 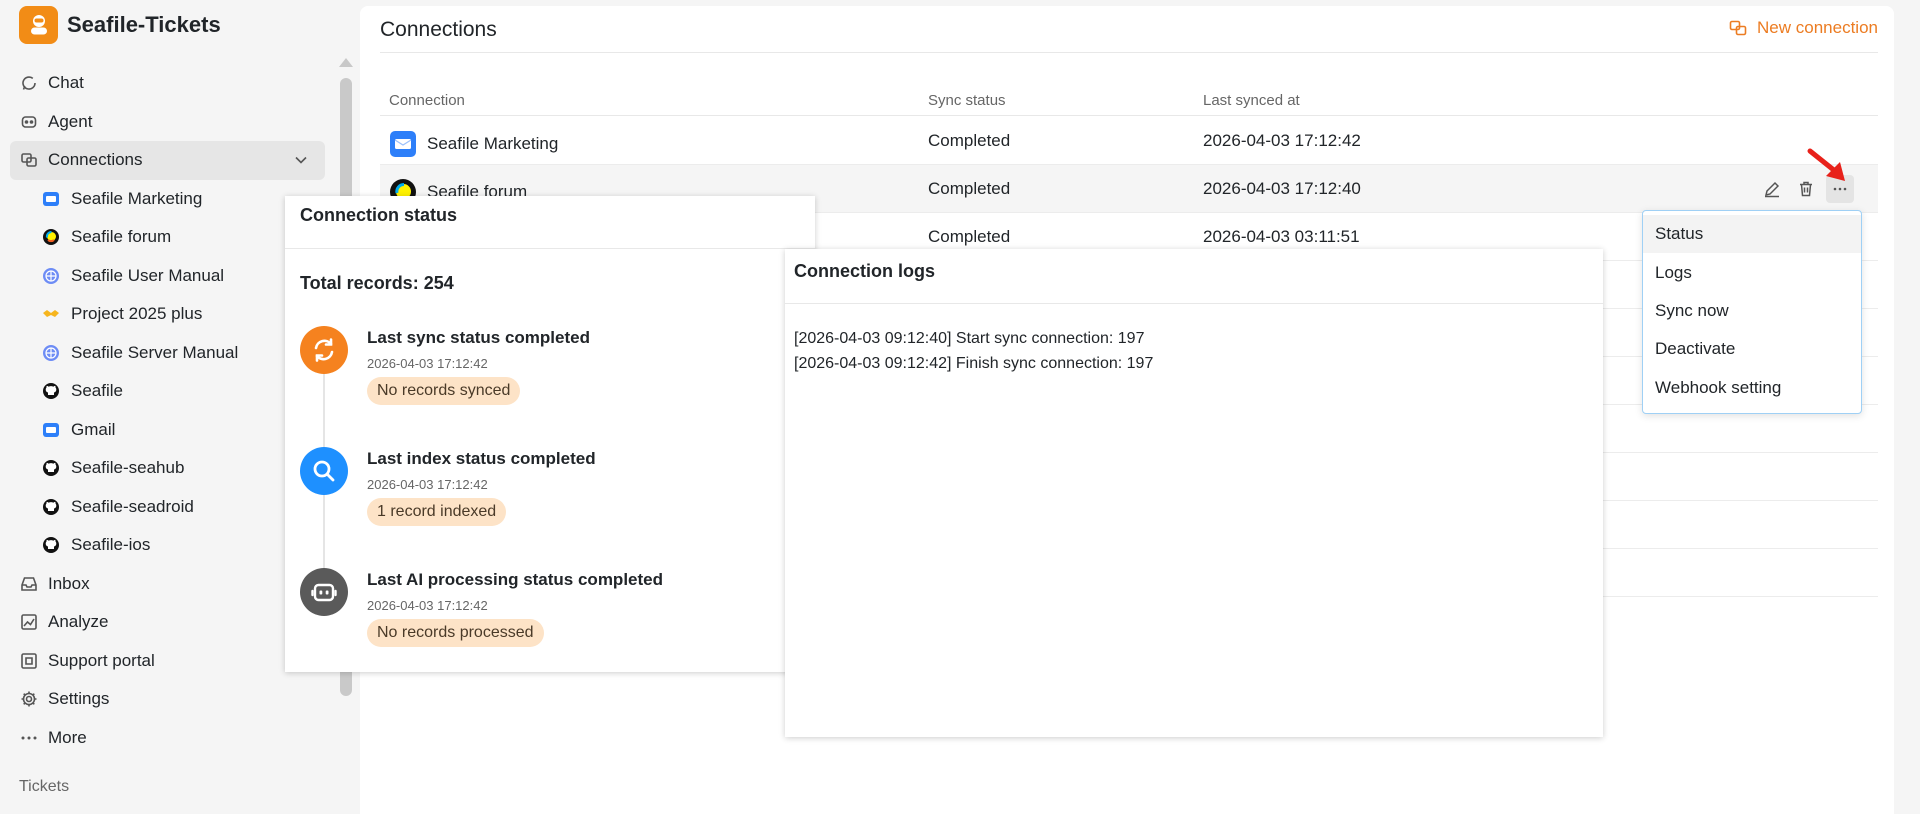 What do you see at coordinates (967, 100) in the screenshot?
I see `column-header-sync-status: Sync status` at bounding box center [967, 100].